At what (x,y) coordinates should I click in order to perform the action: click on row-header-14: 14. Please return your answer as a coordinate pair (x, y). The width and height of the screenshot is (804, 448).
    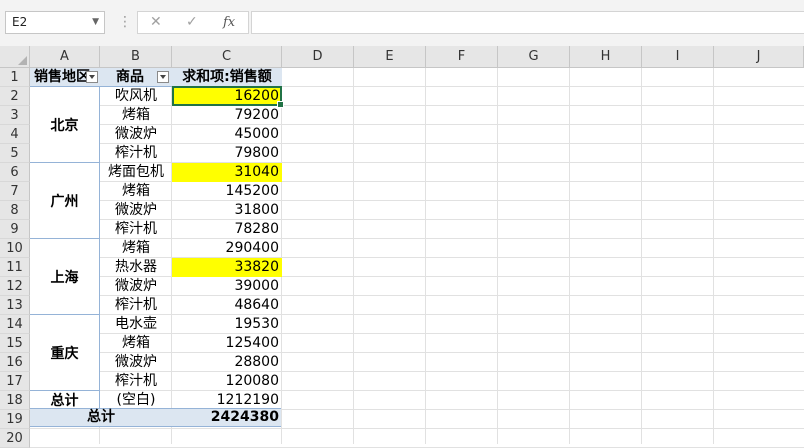
    Looking at the image, I should click on (15, 324).